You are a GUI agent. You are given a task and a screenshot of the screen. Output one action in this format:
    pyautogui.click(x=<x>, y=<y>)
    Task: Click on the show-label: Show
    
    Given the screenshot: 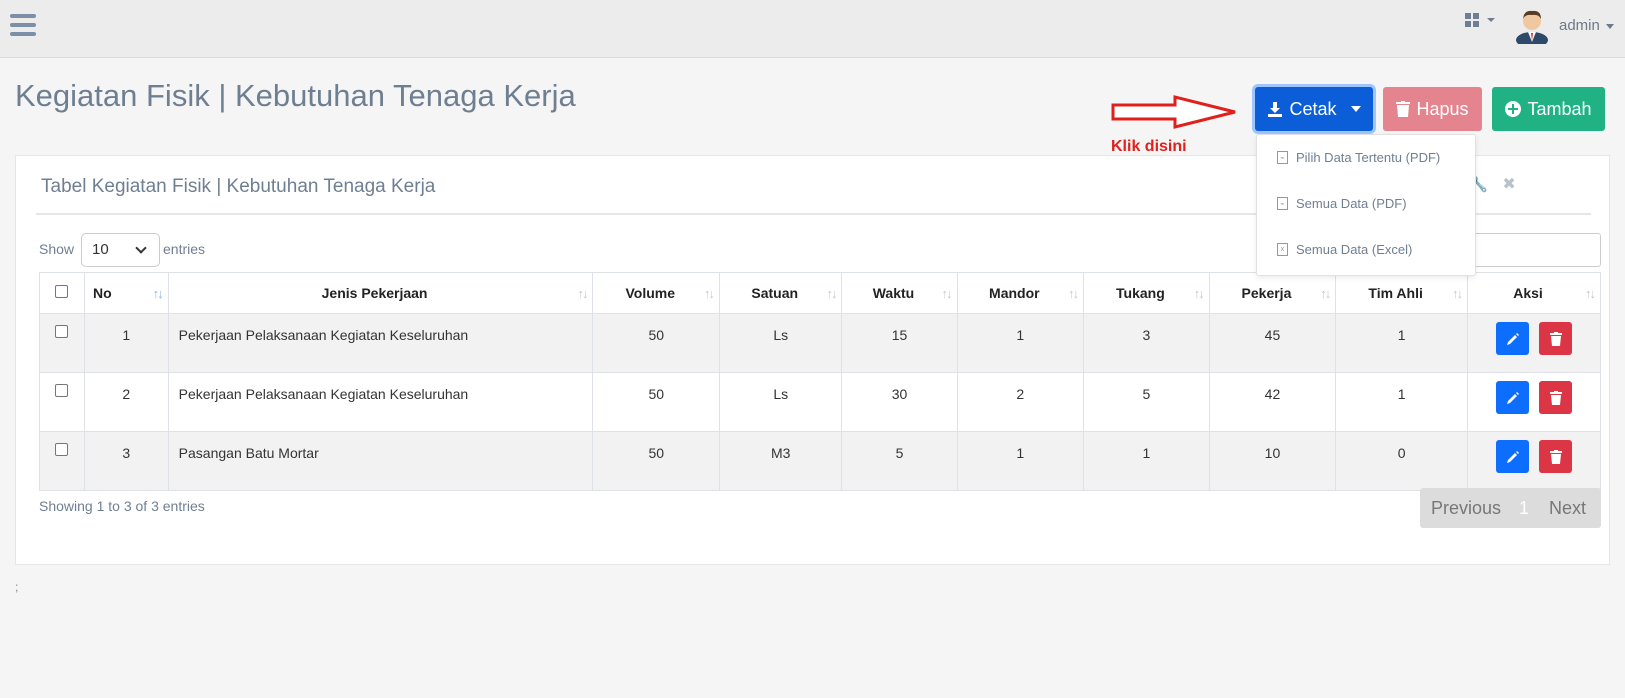 What is the action you would take?
    pyautogui.click(x=57, y=249)
    